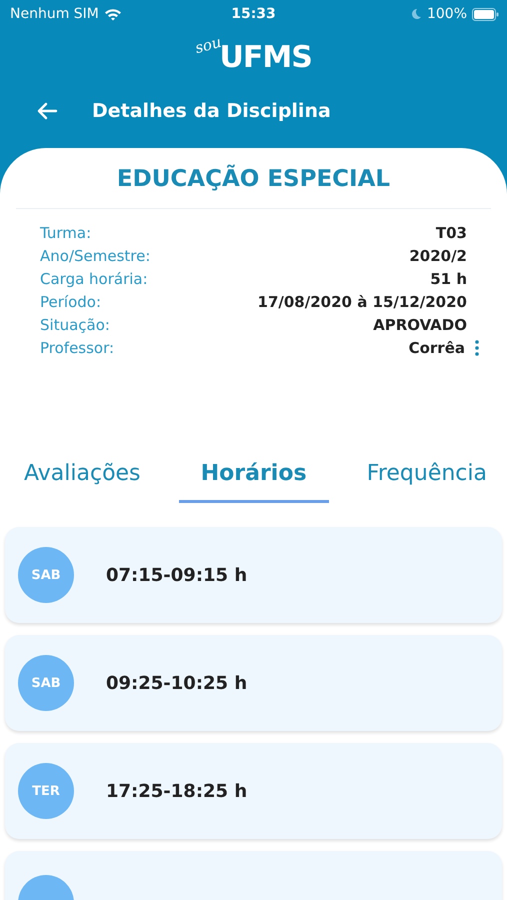 Image resolution: width=507 pixels, height=900 pixels. What do you see at coordinates (485, 14) in the screenshot?
I see `battery-icon` at bounding box center [485, 14].